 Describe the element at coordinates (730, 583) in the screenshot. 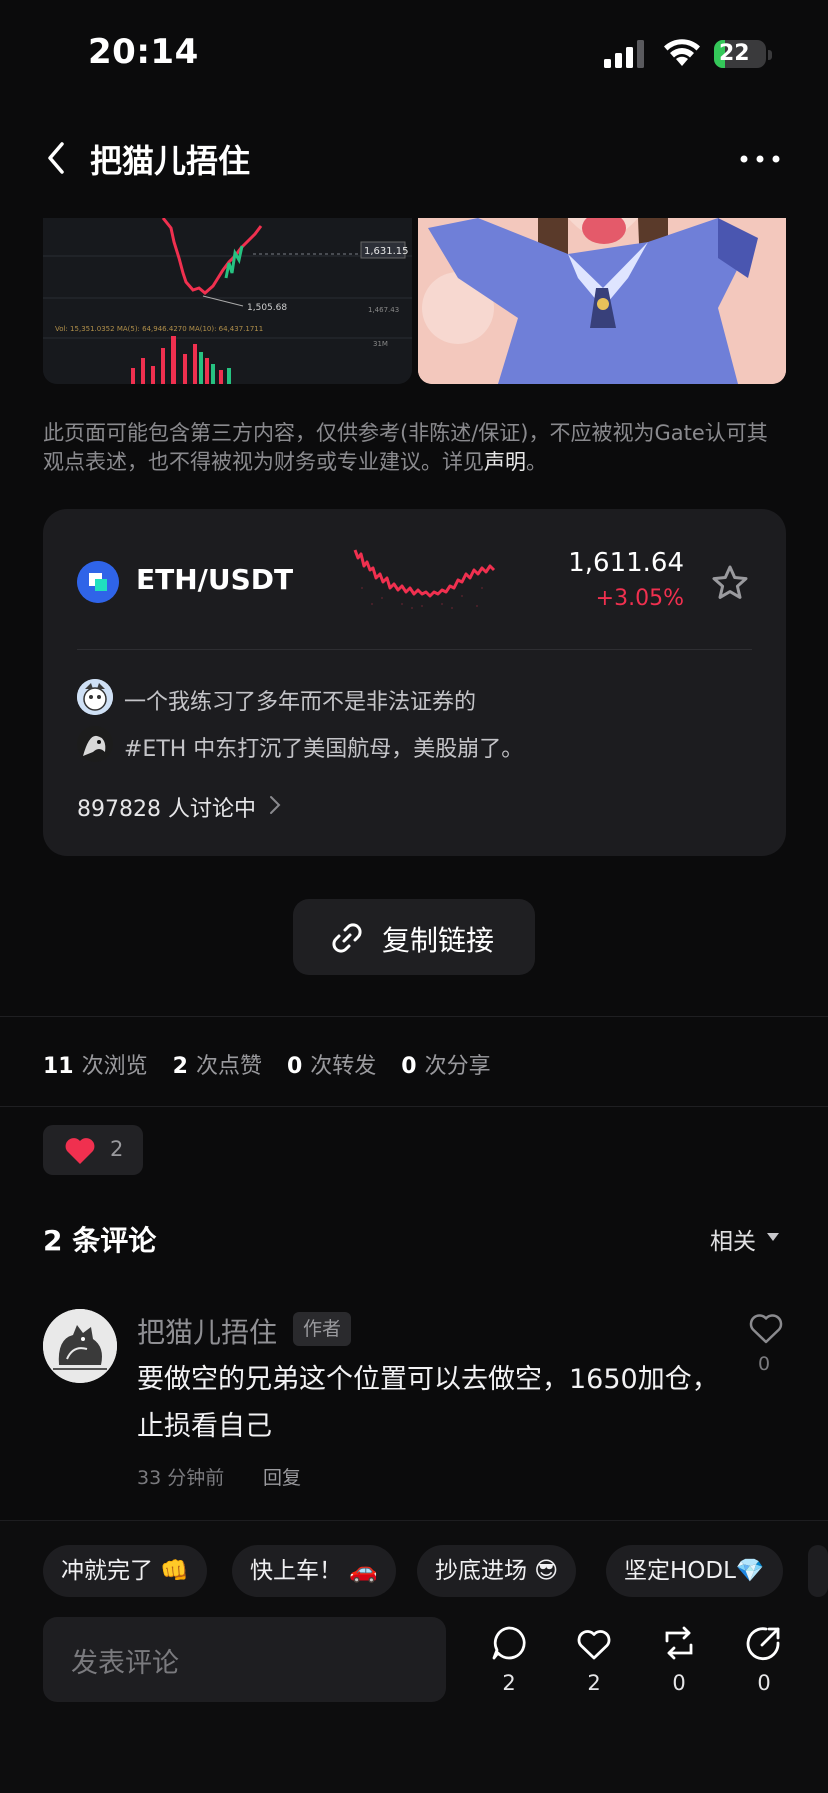

I see `favorite-star-icon` at that location.